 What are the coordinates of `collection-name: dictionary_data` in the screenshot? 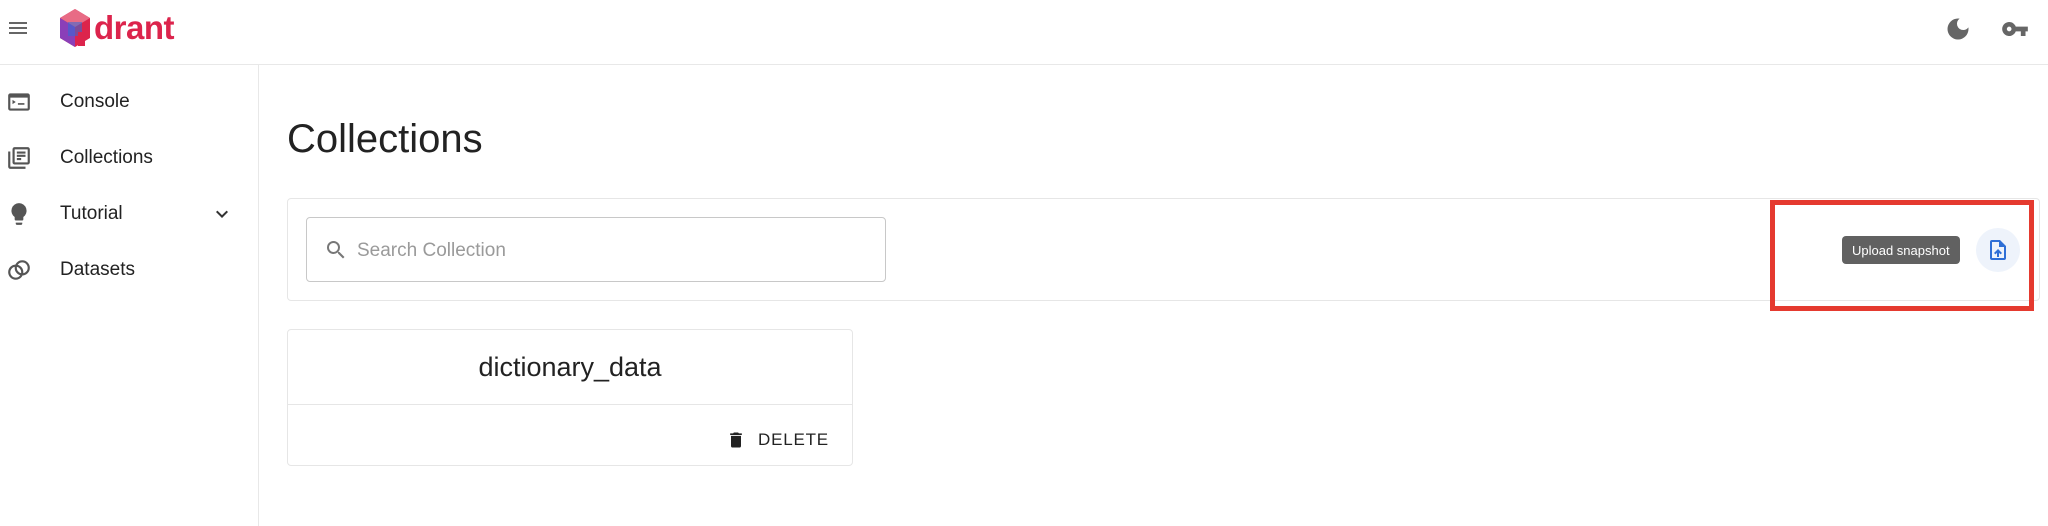 It's located at (570, 367).